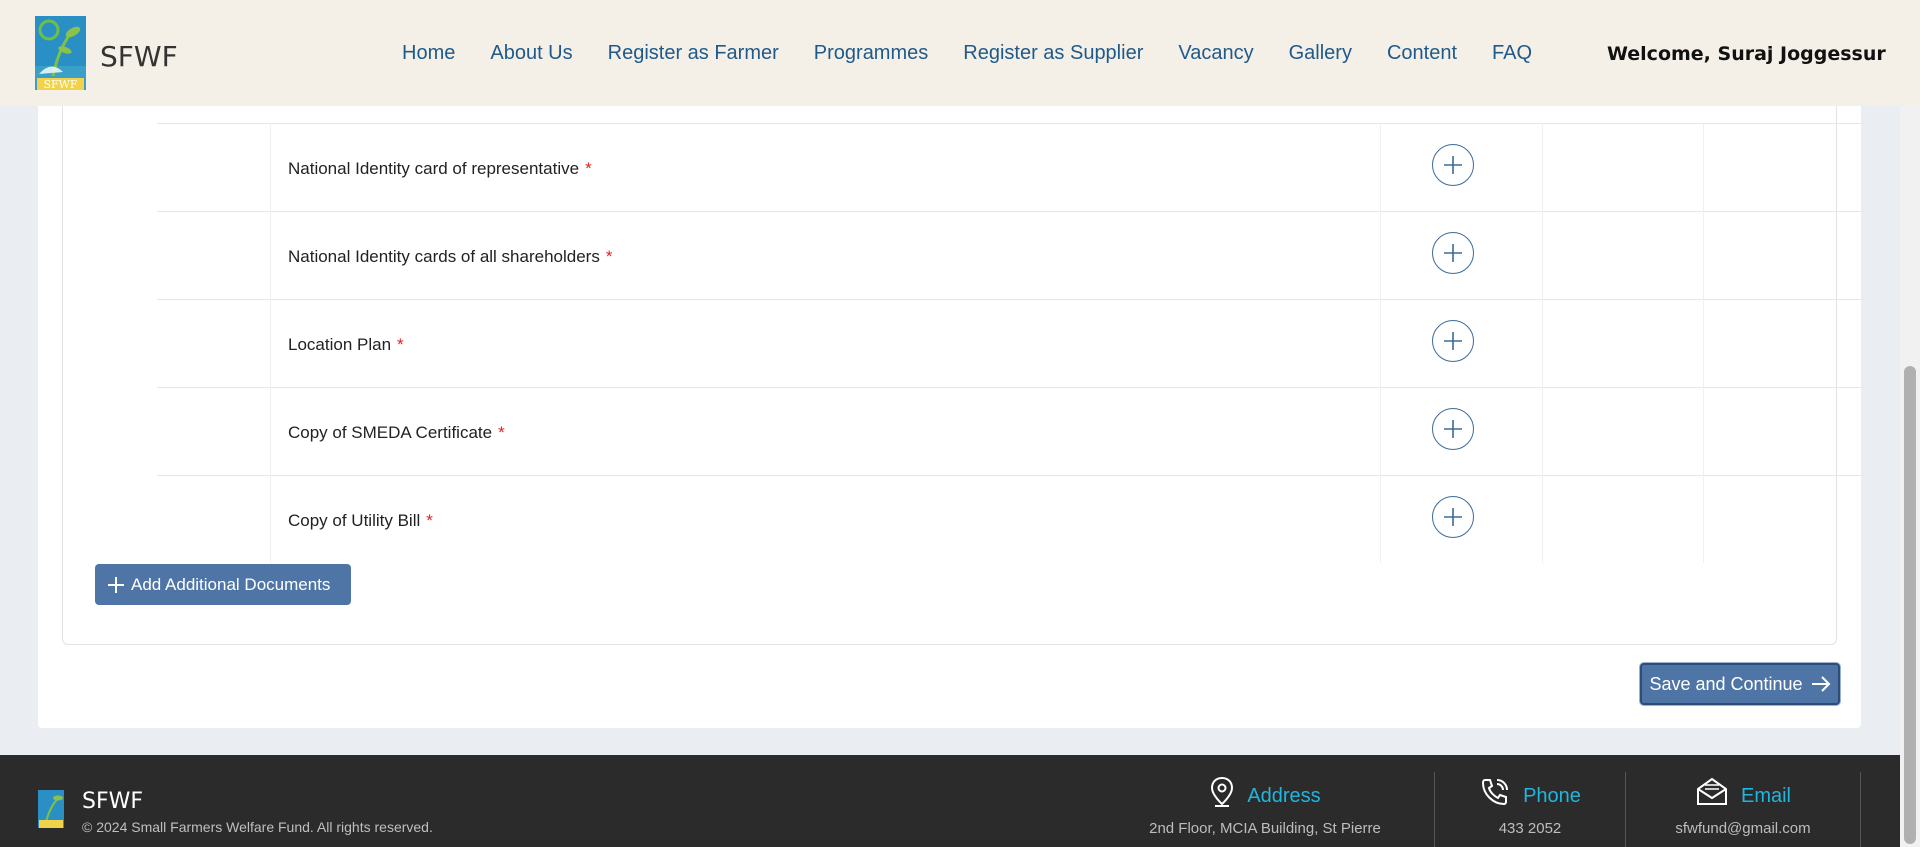 Image resolution: width=1920 pixels, height=847 pixels. What do you see at coordinates (231, 584) in the screenshot?
I see `add-additional-documents-label: Add Additional Documents` at bounding box center [231, 584].